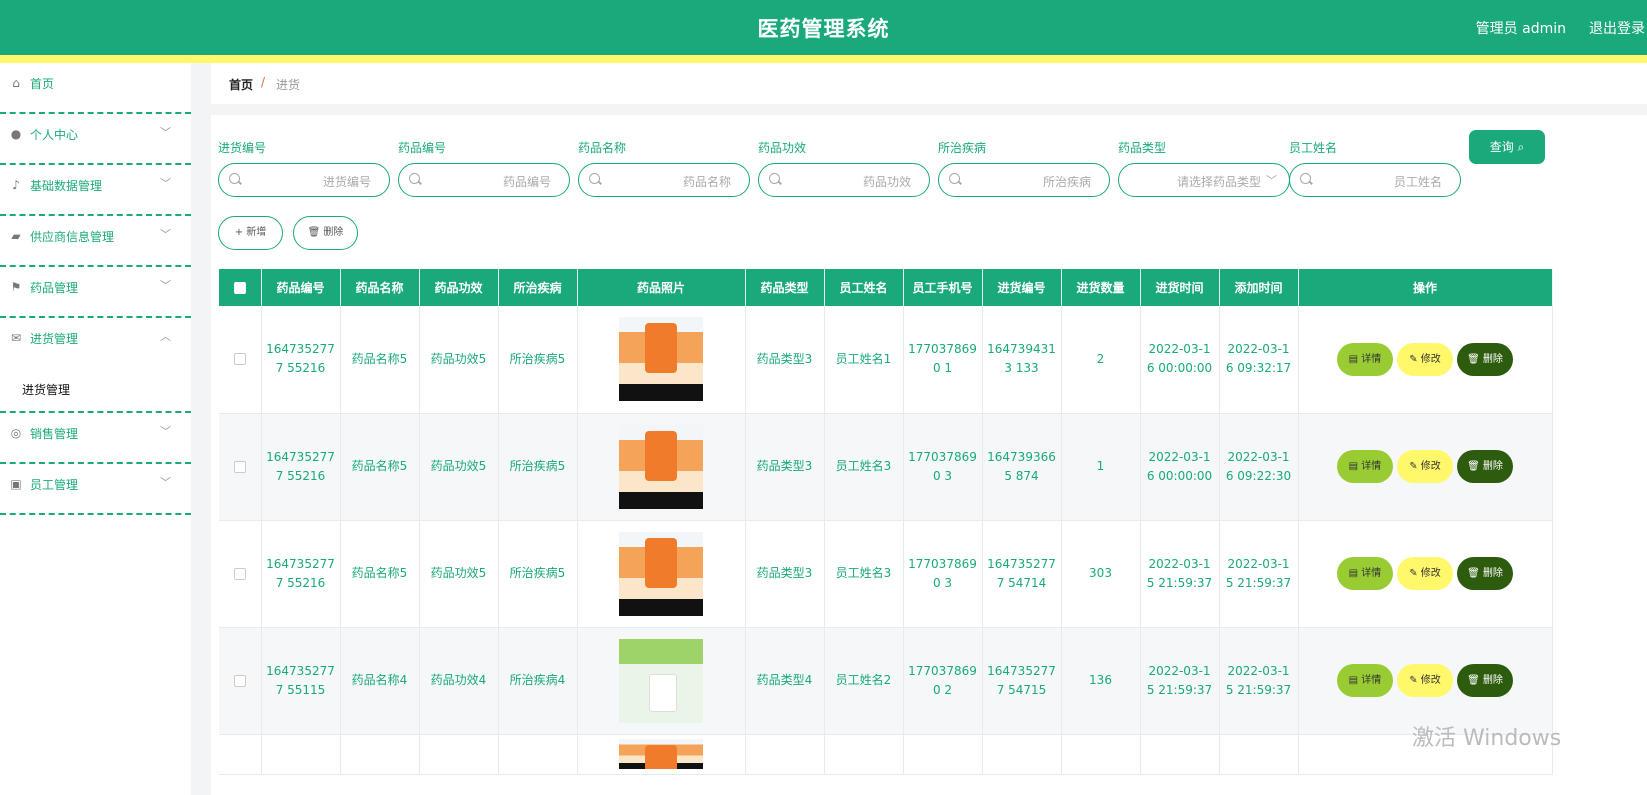  Describe the element at coordinates (95, 438) in the screenshot. I see `sidebar-item-sales: ◎ 销售管理 ﹀` at that location.